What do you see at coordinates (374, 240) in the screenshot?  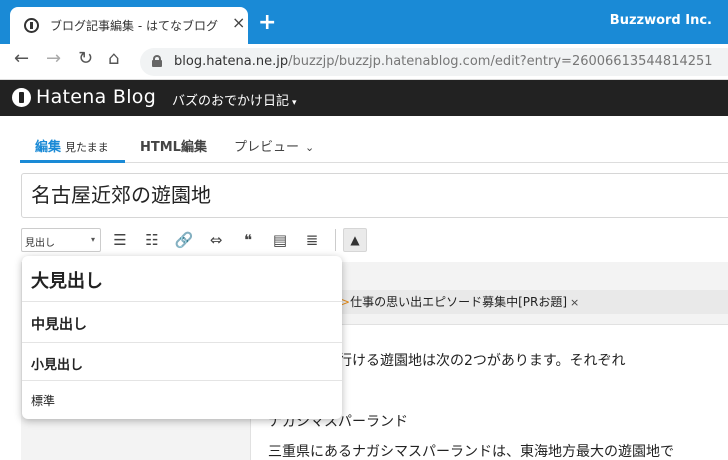 I see `editor-toolbar: 見出し ▾ ☰ ☷ 🔗 ⇔ ❝ ▤ ≣ ▲` at bounding box center [374, 240].